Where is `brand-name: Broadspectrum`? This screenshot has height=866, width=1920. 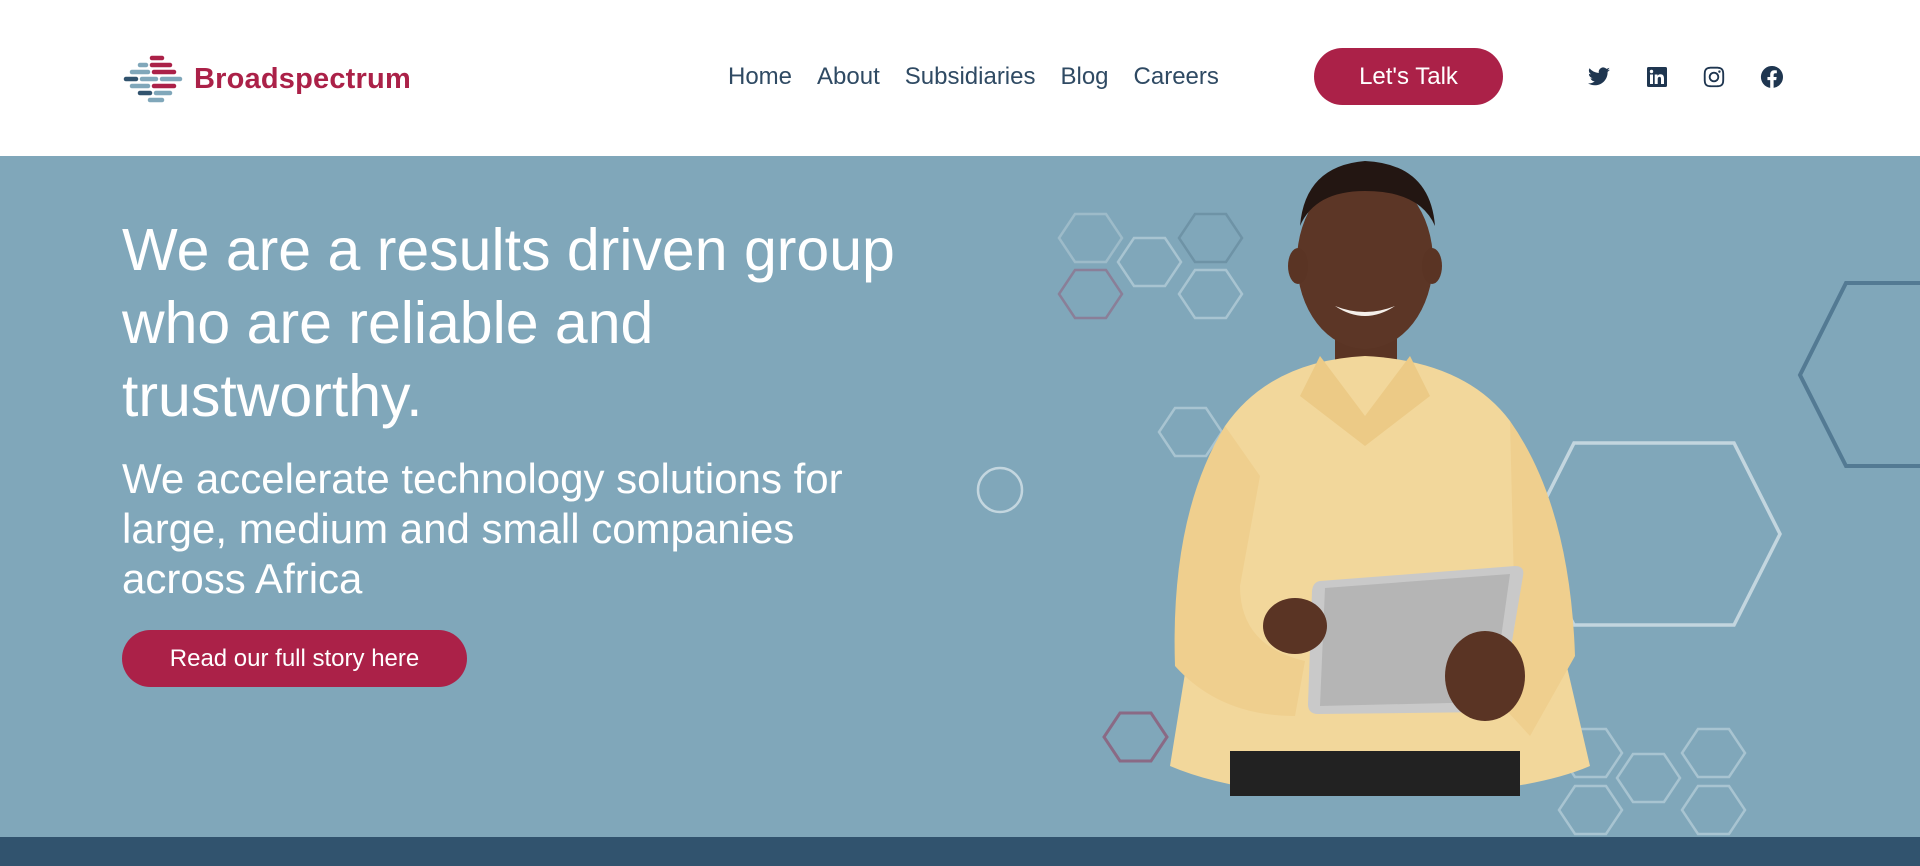
brand-name: Broadspectrum is located at coordinates (302, 78).